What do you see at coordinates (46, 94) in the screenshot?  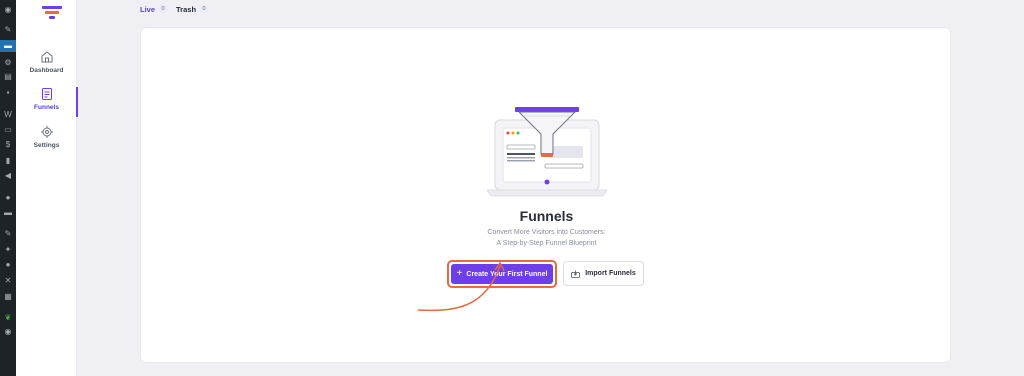 I see `funnels-doc-icon` at bounding box center [46, 94].